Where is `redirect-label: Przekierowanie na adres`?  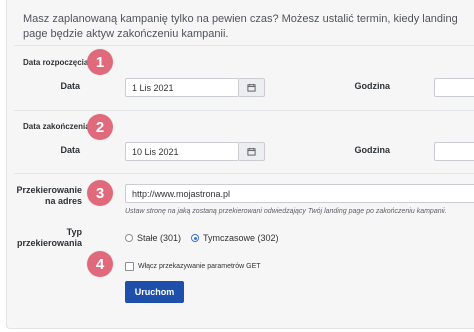
redirect-label: Przekierowanie na adres is located at coordinates (46, 196).